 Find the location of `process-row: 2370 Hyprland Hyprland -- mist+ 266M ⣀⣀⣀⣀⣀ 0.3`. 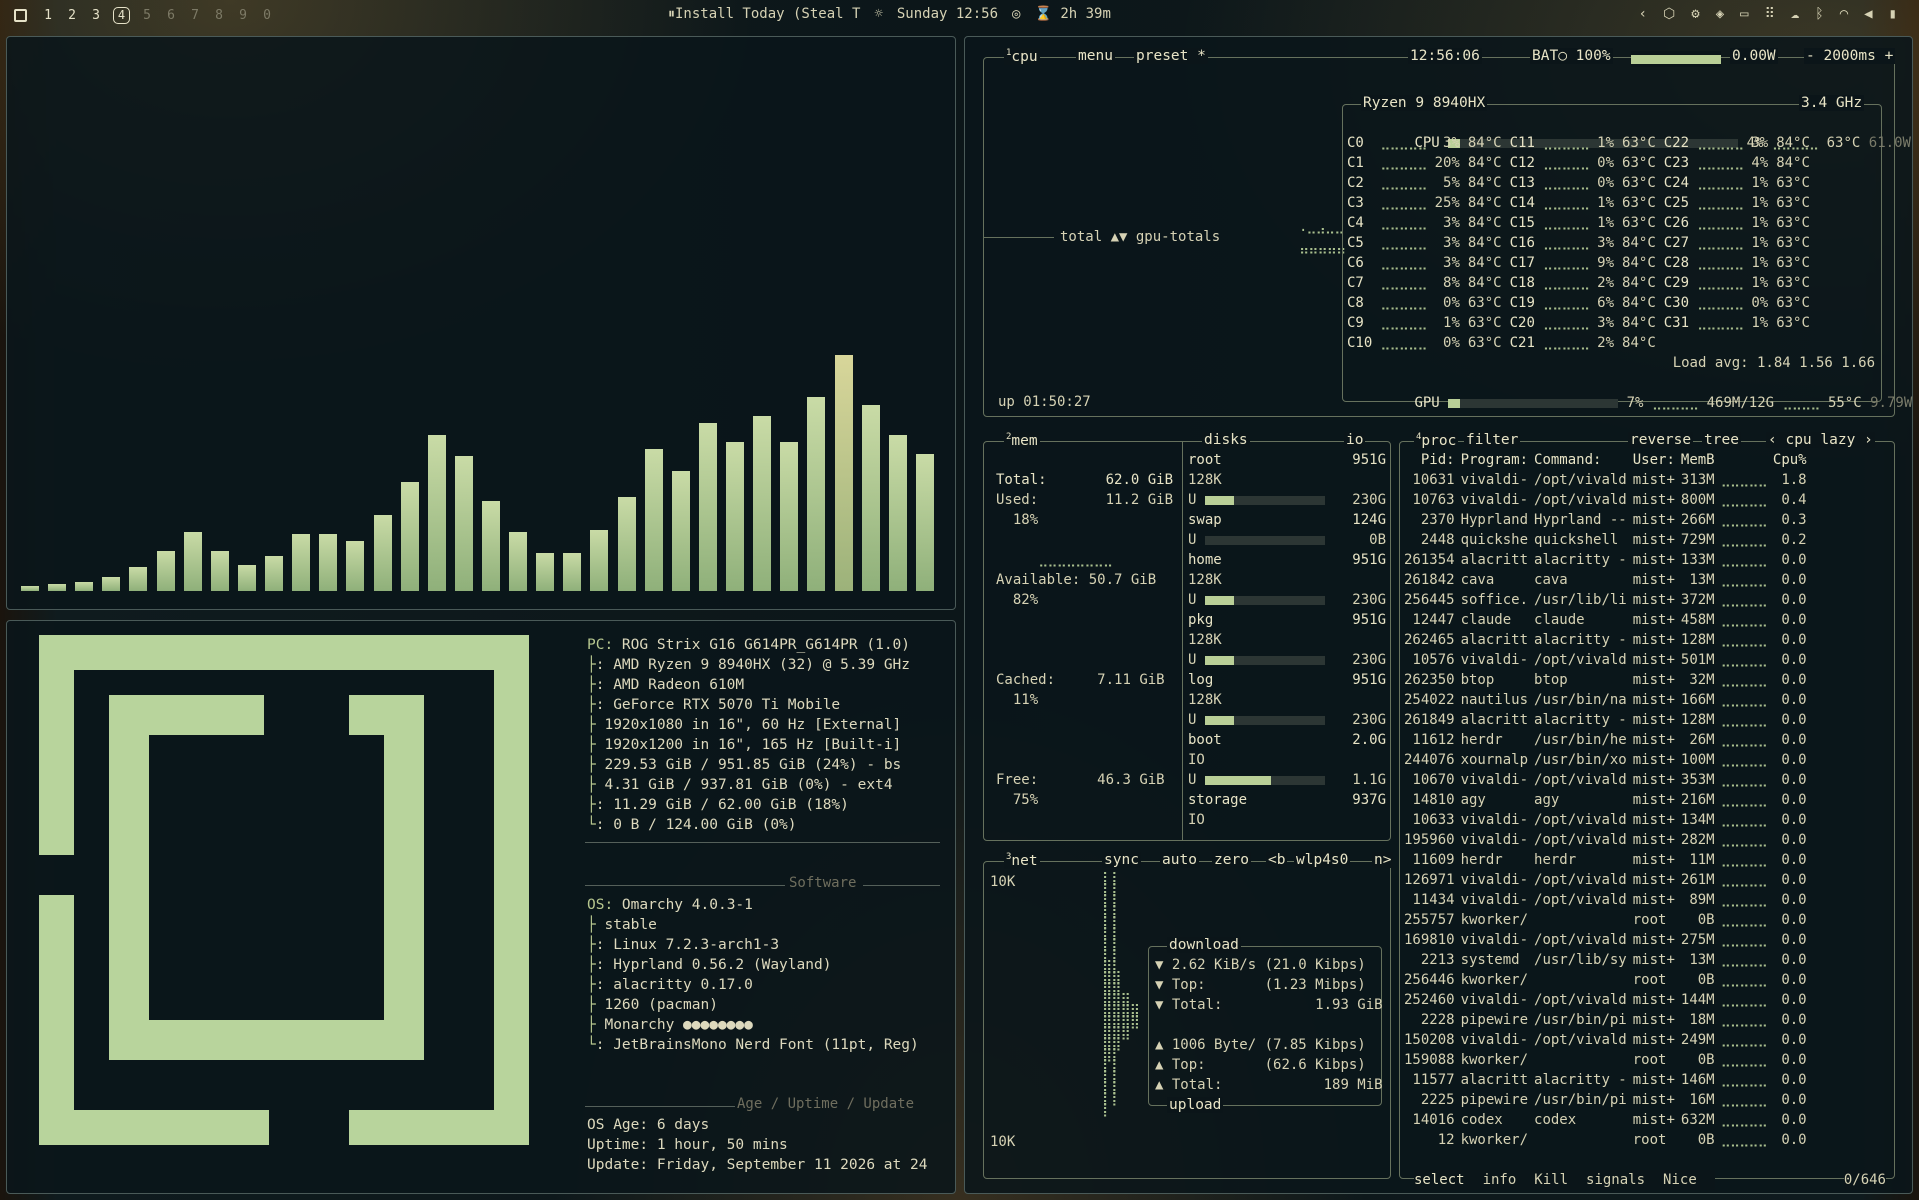

process-row: 2370 Hyprland Hyprland -- mist+ 266M ⣀⣀⣀⣀⣀ 0.3 is located at coordinates (1608, 520).